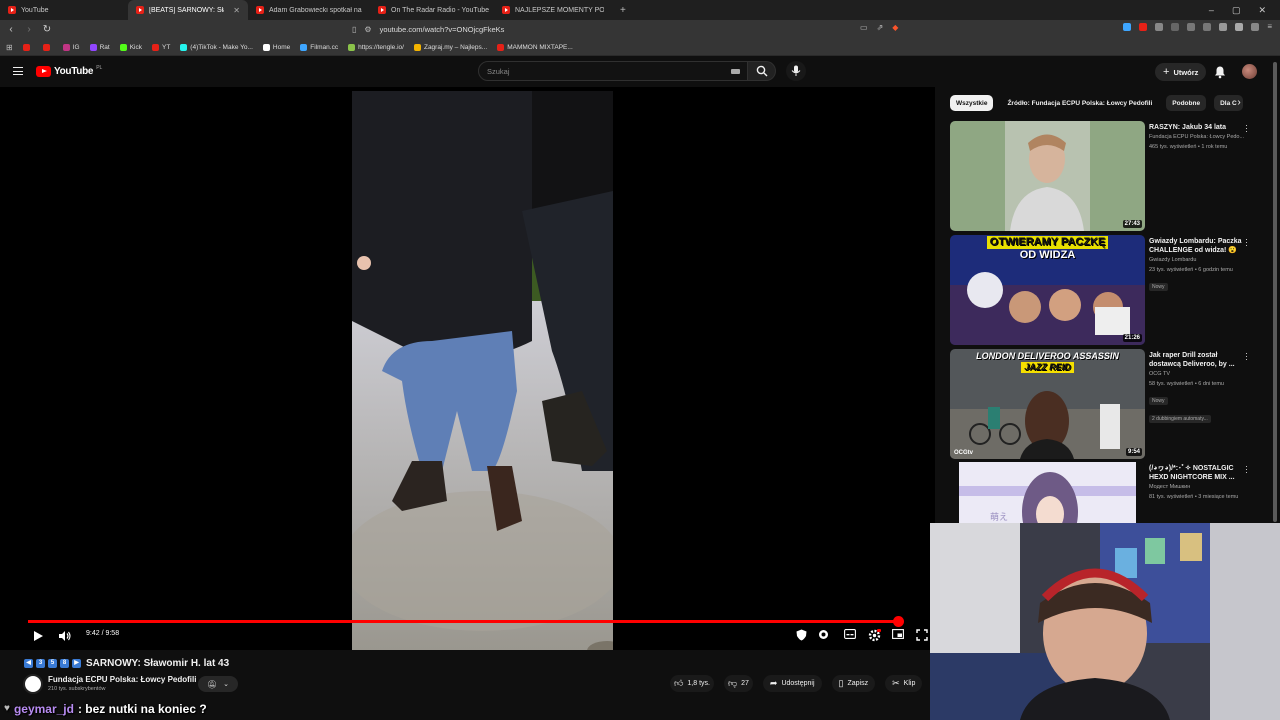  What do you see at coordinates (1269, 26) in the screenshot?
I see `browser-menu-icon: ≡` at bounding box center [1269, 26].